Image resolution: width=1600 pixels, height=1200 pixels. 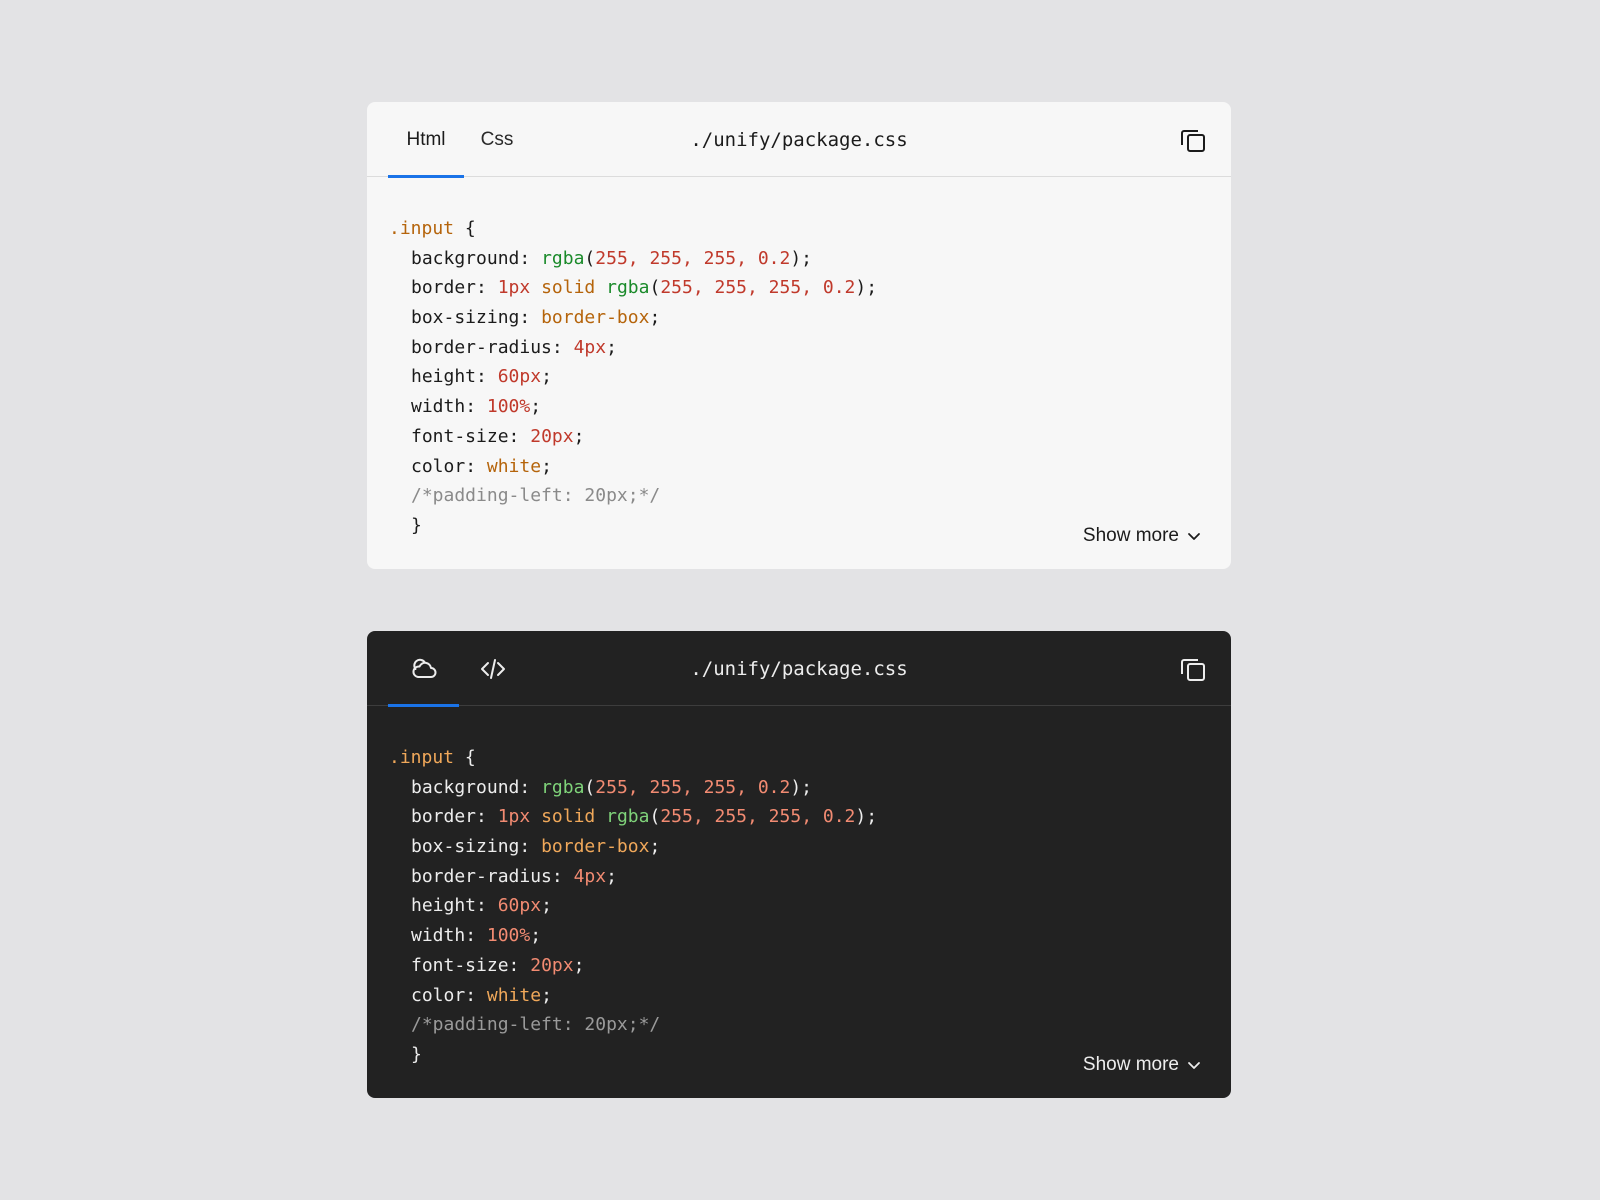 I want to click on code-token: 4px, so click(x=590, y=876).